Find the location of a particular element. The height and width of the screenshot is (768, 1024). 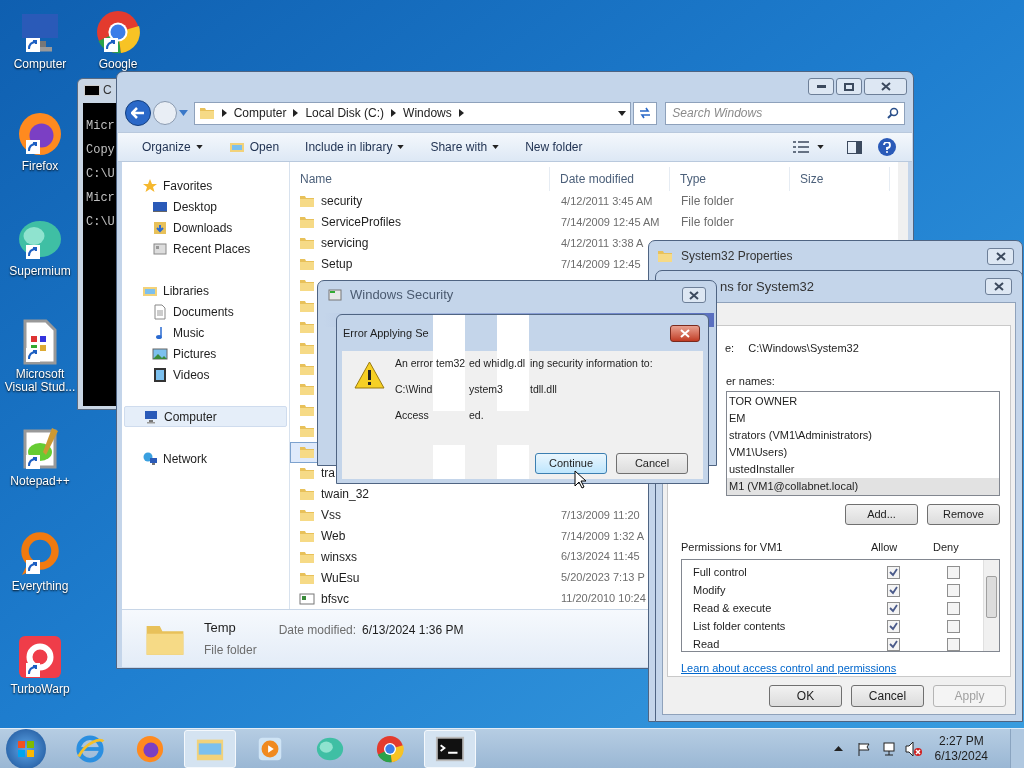

flag-icon is located at coordinates (863, 748).